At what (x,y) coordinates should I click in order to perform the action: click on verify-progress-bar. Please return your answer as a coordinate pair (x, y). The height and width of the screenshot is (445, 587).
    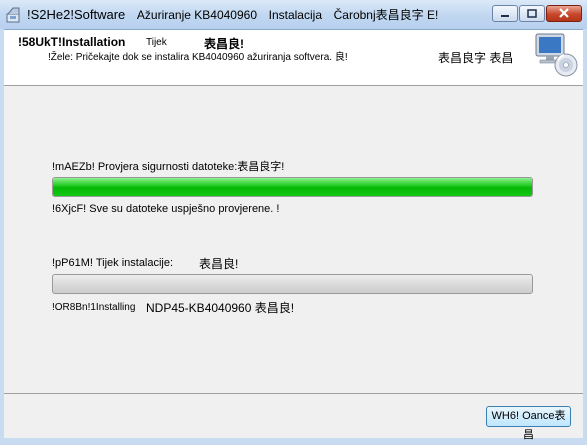
    Looking at the image, I should click on (292, 187).